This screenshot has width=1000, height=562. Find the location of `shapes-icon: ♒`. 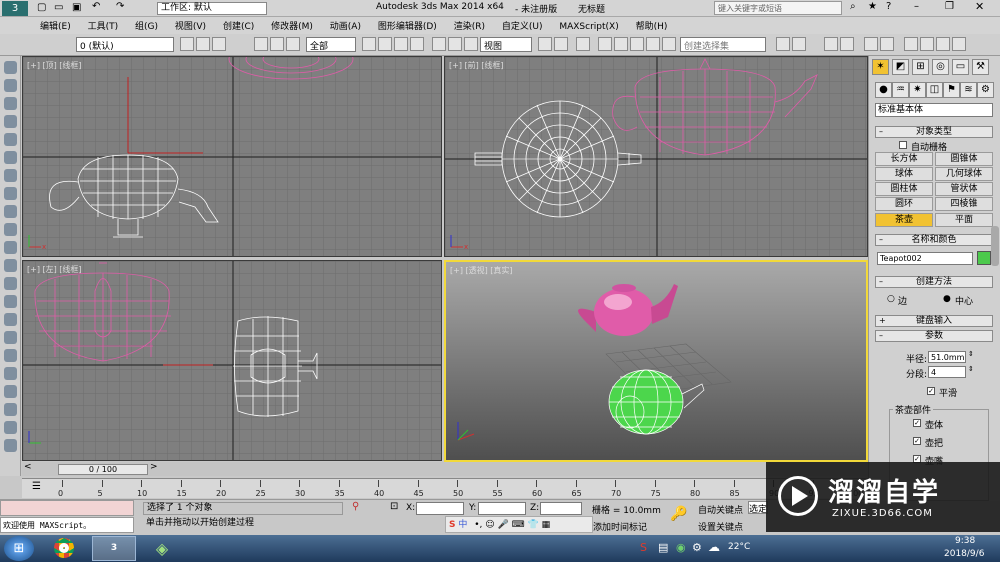

shapes-icon: ♒ is located at coordinates (900, 90).